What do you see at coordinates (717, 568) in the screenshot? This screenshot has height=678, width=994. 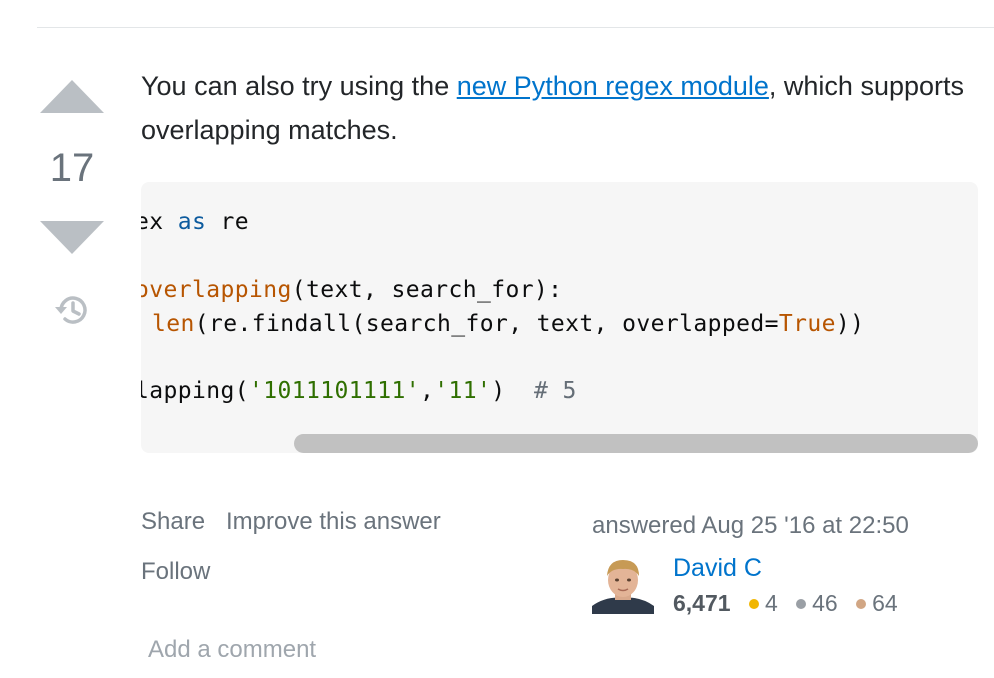 I see `user-name-link: David C` at bounding box center [717, 568].